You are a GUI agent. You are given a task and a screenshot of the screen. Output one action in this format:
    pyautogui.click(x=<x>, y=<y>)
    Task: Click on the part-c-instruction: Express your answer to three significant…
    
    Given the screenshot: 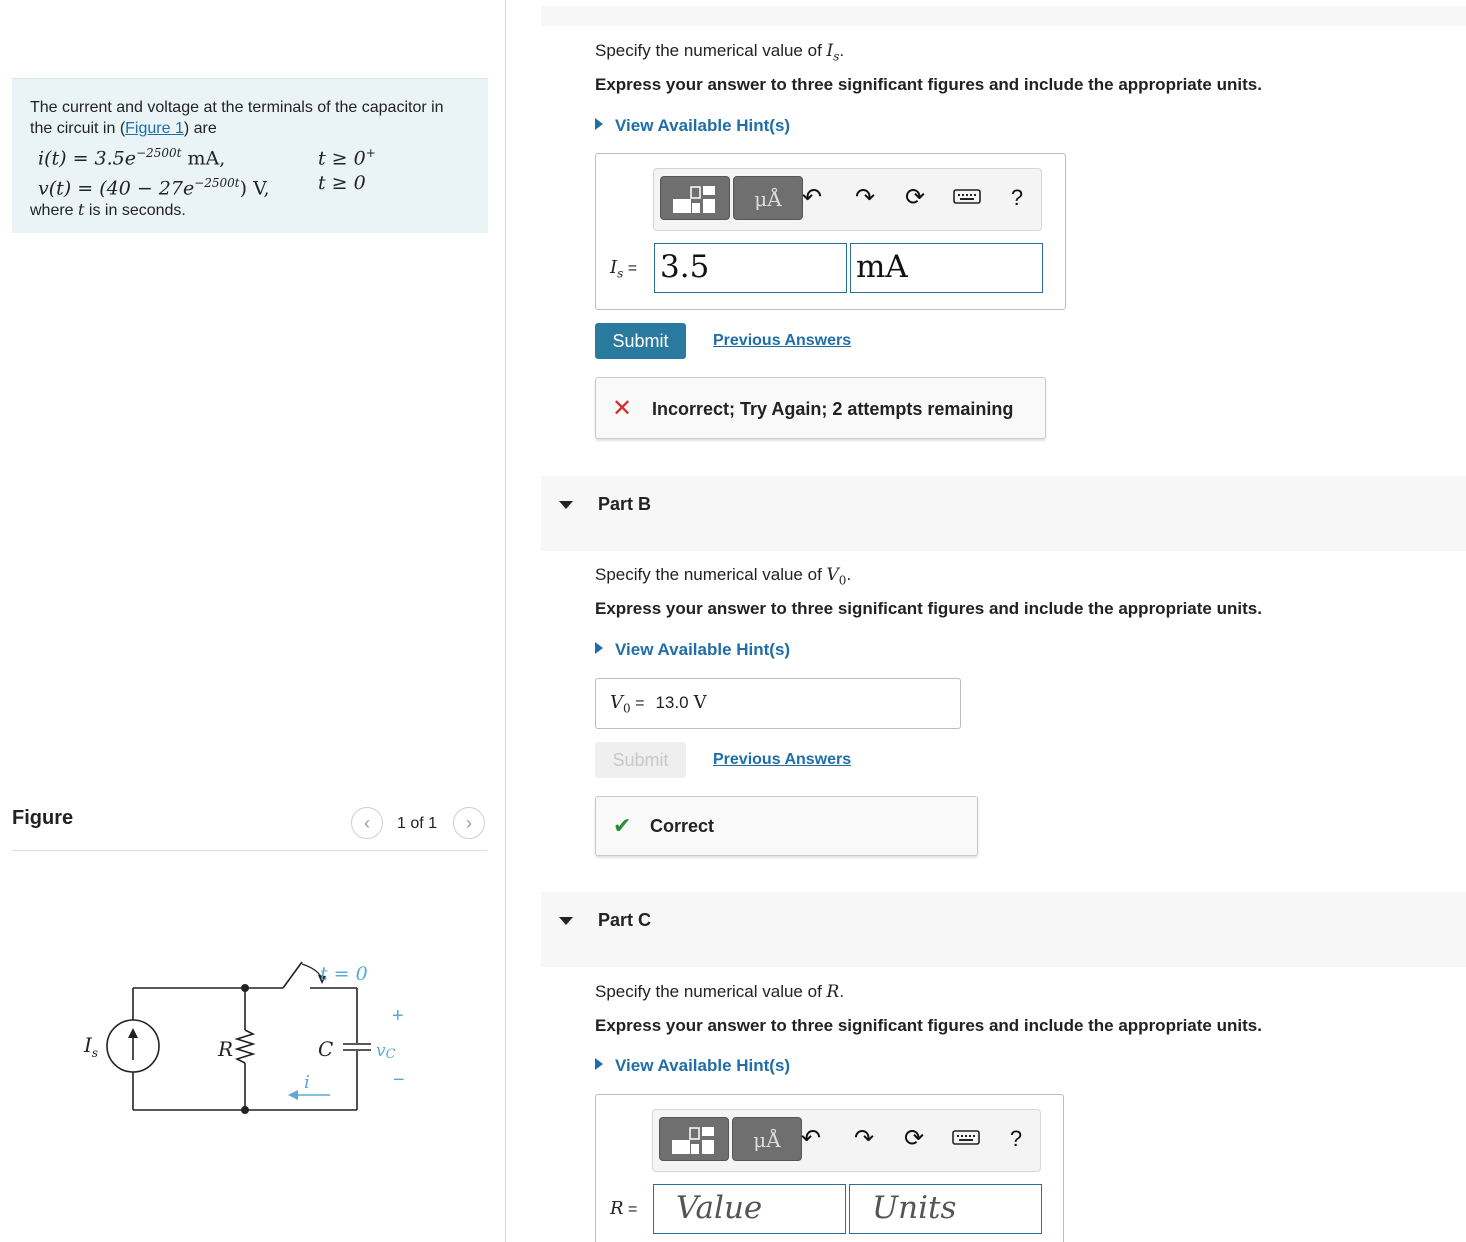 What is the action you would take?
    pyautogui.click(x=928, y=1025)
    